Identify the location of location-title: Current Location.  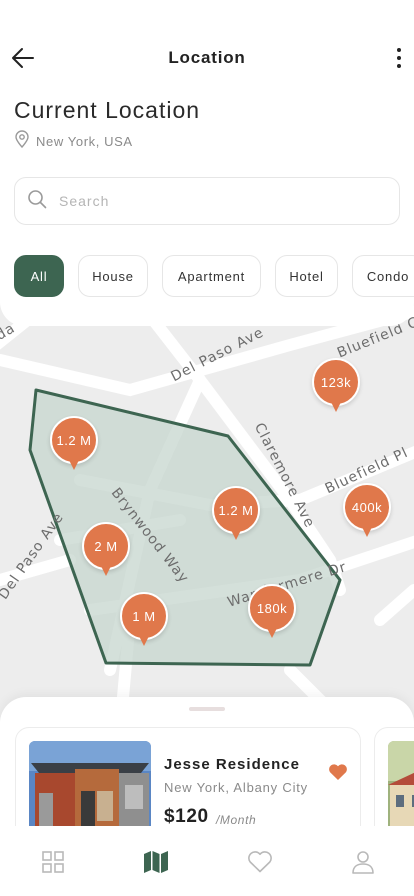
(107, 110).